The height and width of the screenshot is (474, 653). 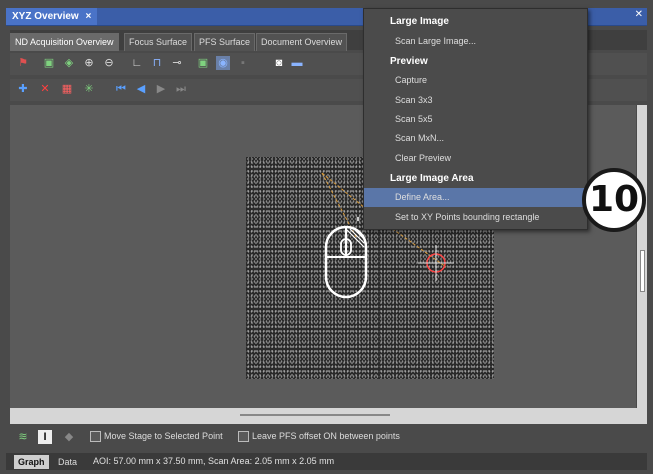 What do you see at coordinates (203, 63) in the screenshot?
I see `overlay-icon: ▣` at bounding box center [203, 63].